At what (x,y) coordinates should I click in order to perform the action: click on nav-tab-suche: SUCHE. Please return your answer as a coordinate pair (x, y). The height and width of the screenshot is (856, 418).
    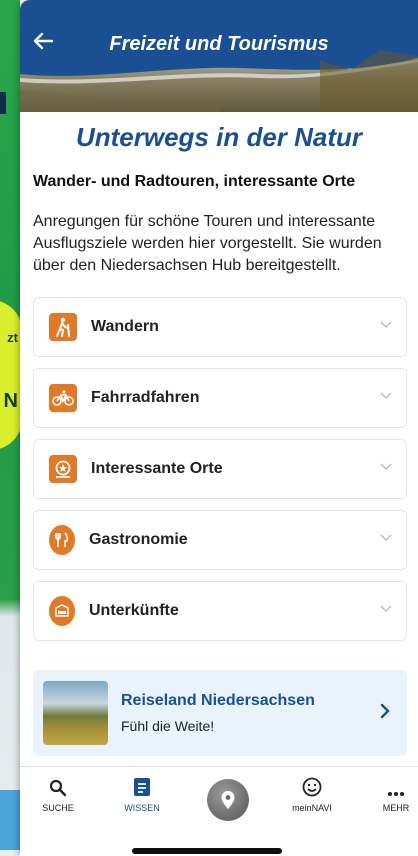
    Looking at the image, I should click on (58, 790).